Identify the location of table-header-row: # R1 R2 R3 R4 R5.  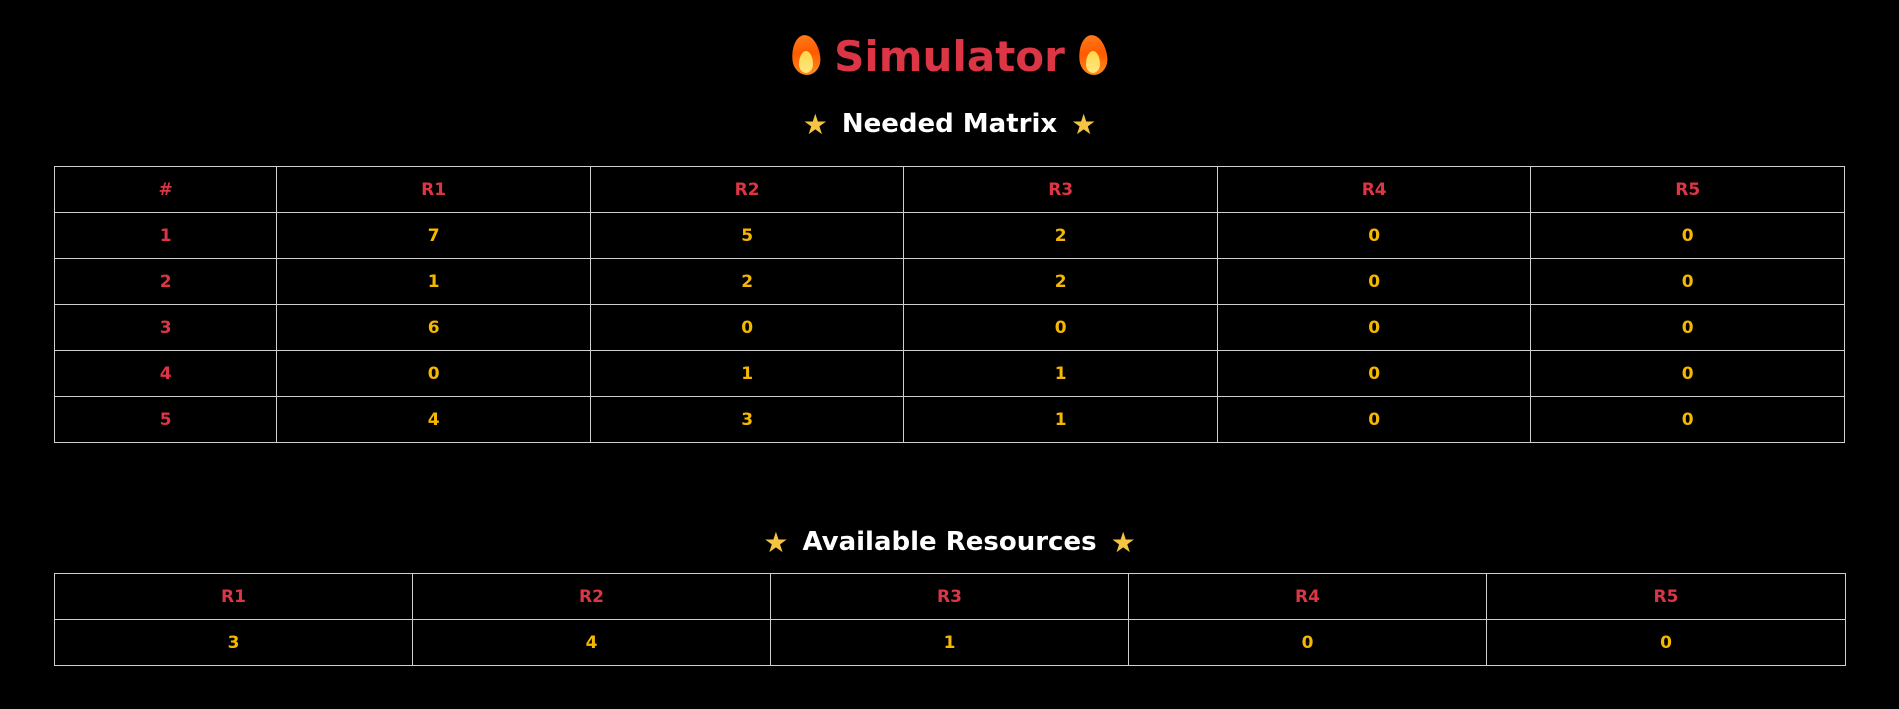
(949, 189).